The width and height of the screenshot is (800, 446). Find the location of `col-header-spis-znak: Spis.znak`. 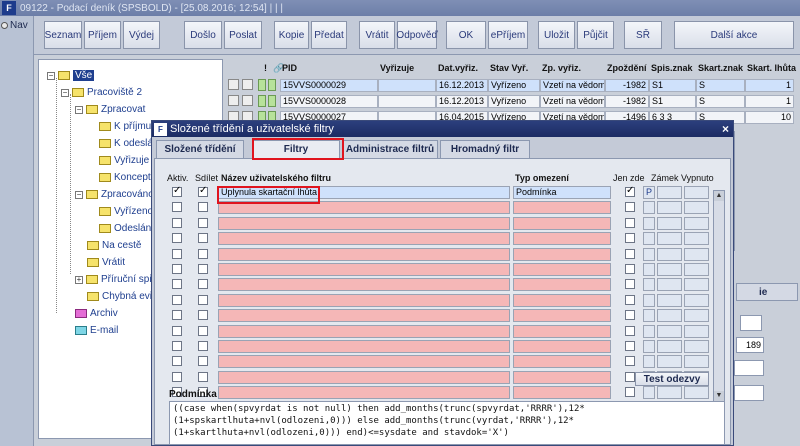

col-header-spis-znak: Spis.znak is located at coordinates (672, 68).